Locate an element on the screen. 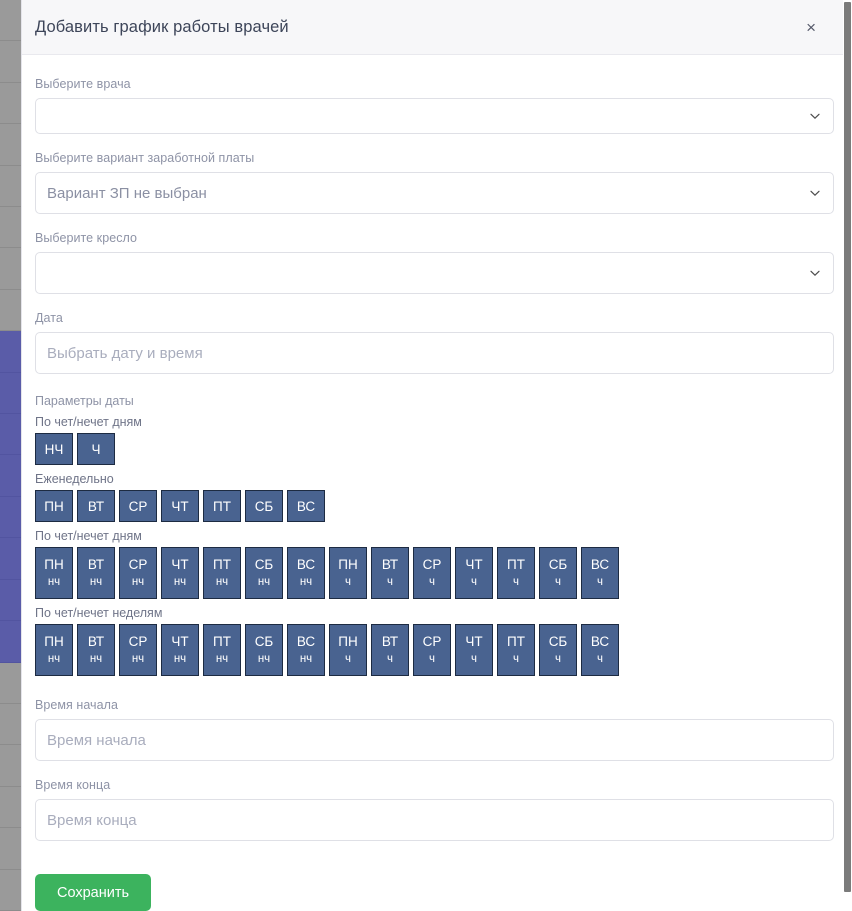 The height and width of the screenshot is (911, 852). day-toggle-primary-label: ВТ is located at coordinates (96, 506).